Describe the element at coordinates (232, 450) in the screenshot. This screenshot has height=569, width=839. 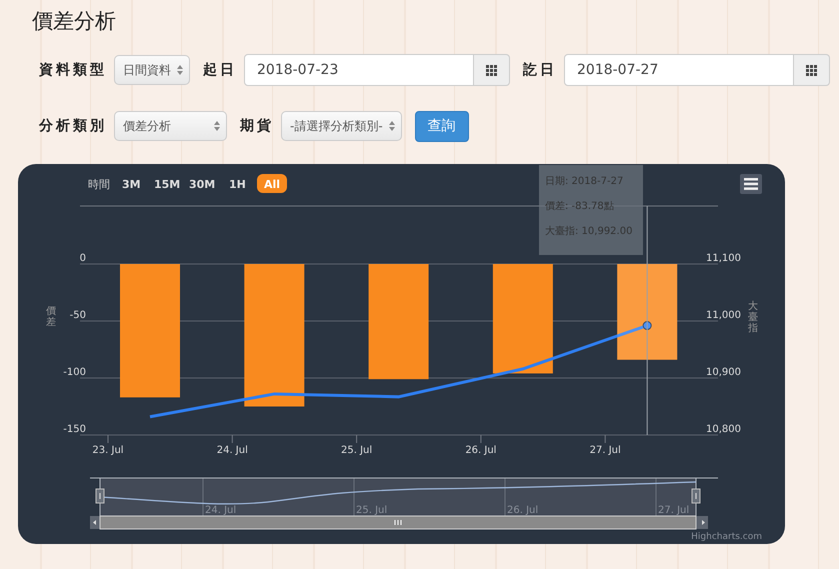
I see `axis-label: 24. Jul` at that location.